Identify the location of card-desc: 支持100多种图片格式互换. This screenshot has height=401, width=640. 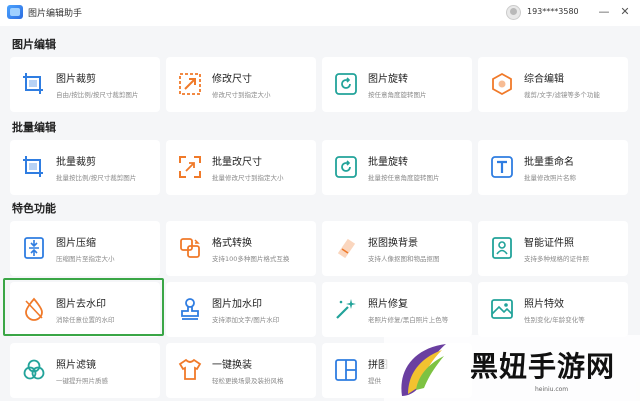
(251, 259).